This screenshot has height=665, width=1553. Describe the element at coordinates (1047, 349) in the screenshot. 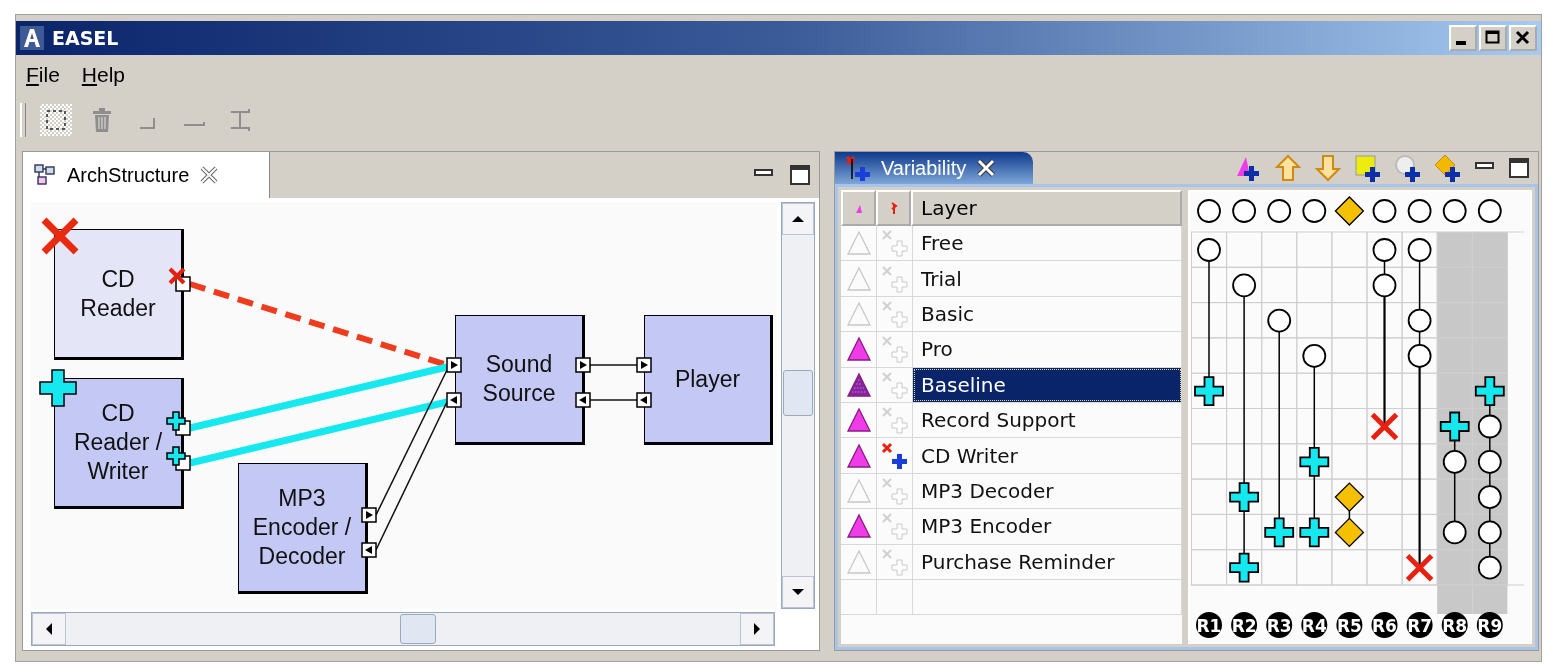

I see `layer-name: Pro` at that location.